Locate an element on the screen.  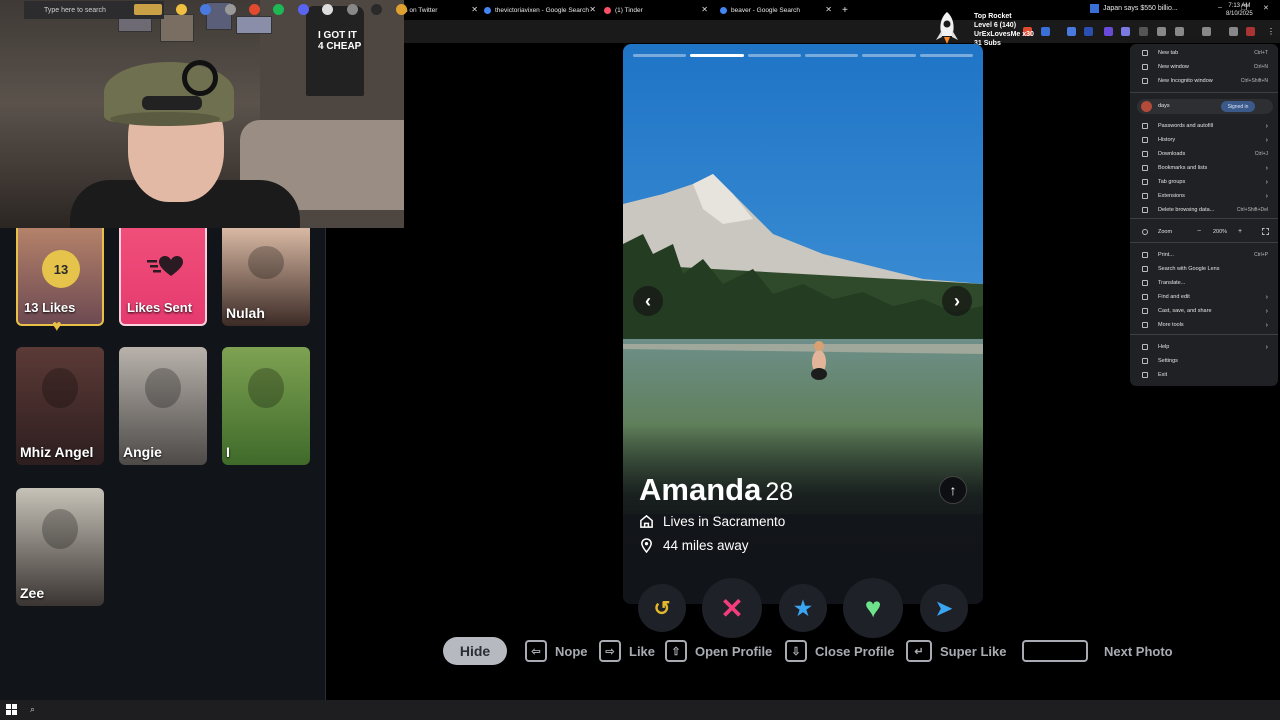
chrome-menu-item: Cast, save, and share › is located at coordinates (1204, 311).